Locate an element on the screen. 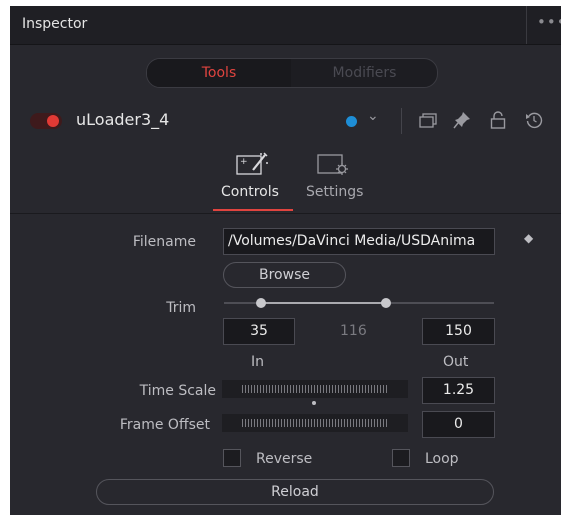  reverse-checkbox is located at coordinates (232, 458).